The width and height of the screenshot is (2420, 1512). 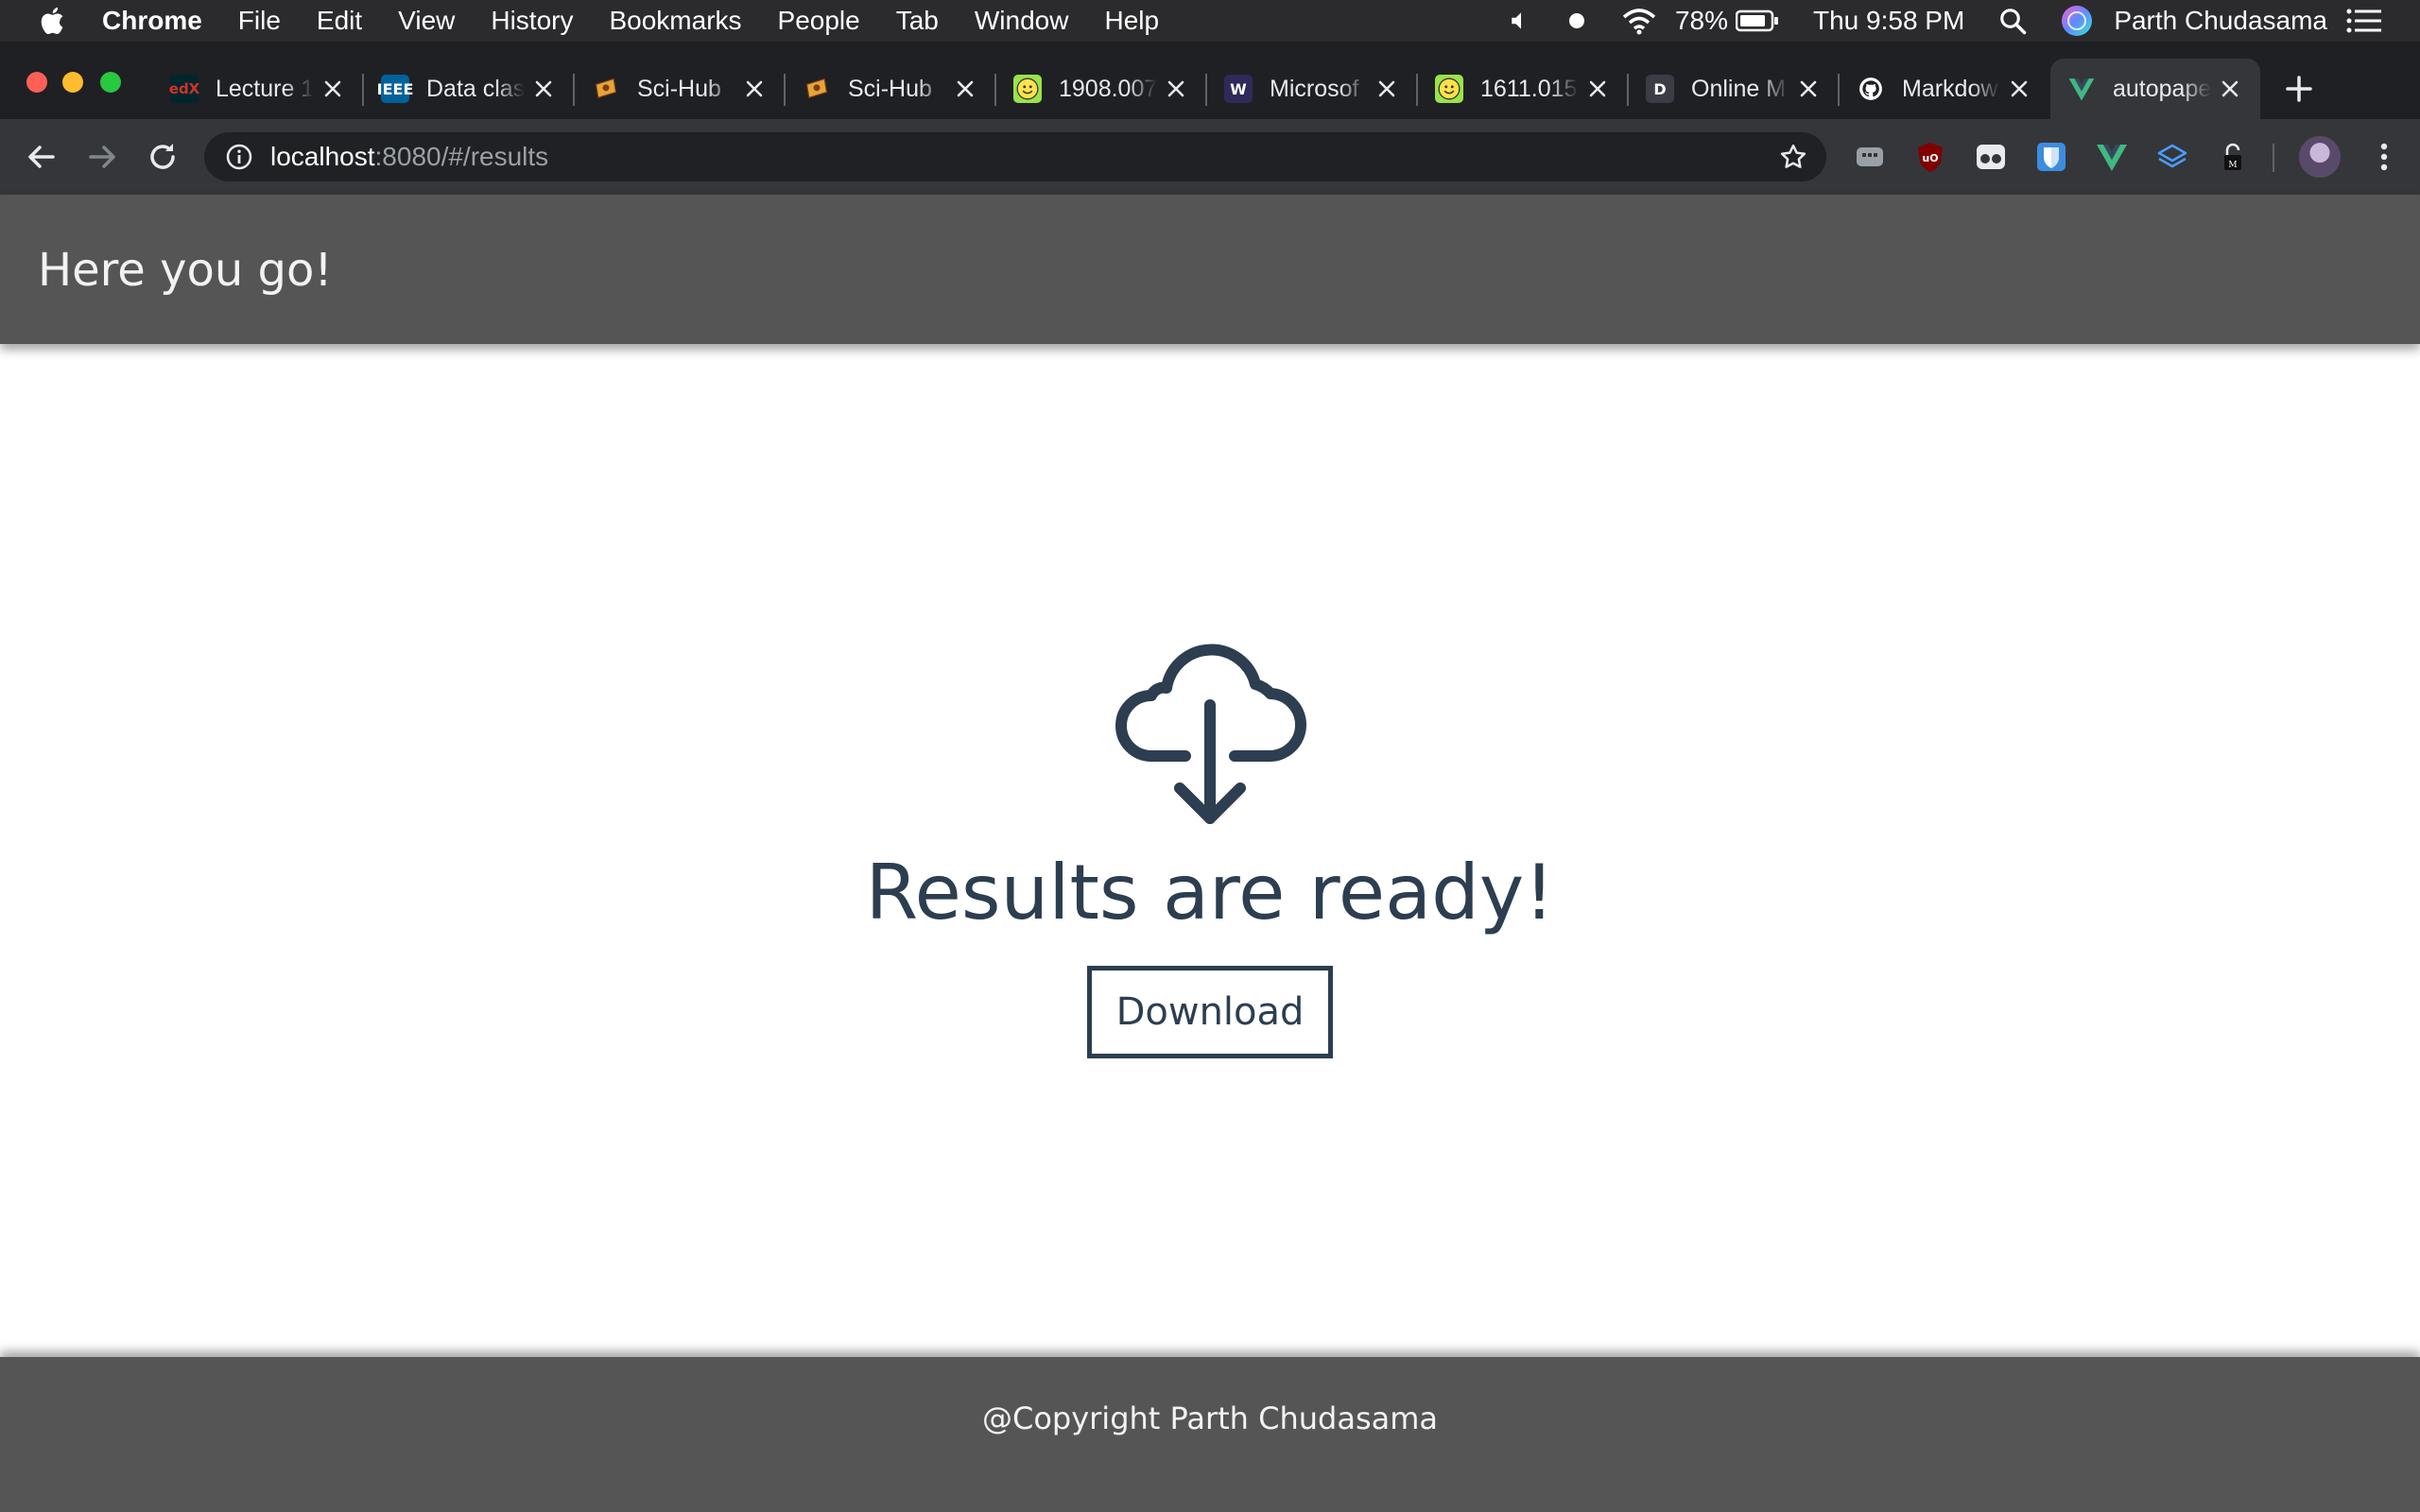 What do you see at coordinates (2364, 21) in the screenshot?
I see `notification-center-icon` at bounding box center [2364, 21].